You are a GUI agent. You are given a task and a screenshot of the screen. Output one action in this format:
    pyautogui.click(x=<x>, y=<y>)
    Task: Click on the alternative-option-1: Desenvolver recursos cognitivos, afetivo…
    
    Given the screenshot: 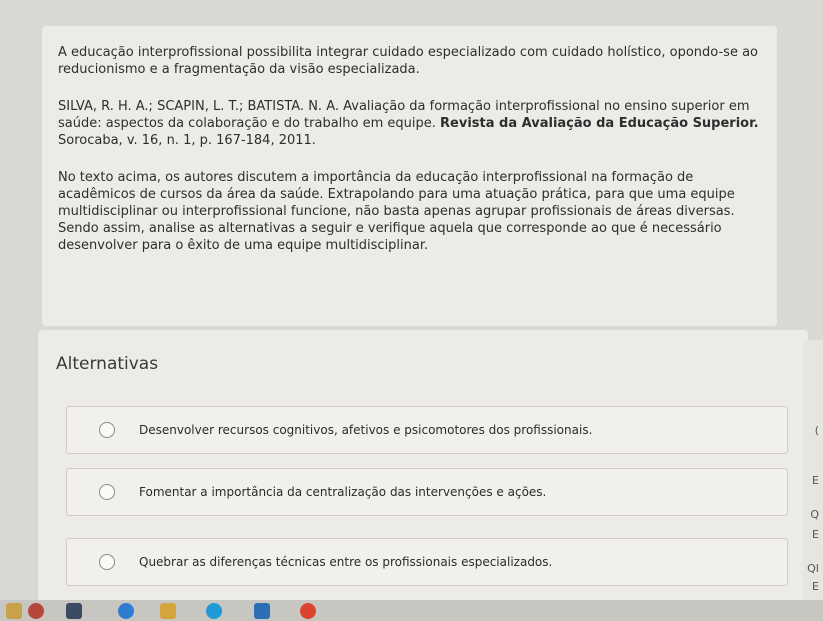 What is the action you would take?
    pyautogui.click(x=427, y=430)
    